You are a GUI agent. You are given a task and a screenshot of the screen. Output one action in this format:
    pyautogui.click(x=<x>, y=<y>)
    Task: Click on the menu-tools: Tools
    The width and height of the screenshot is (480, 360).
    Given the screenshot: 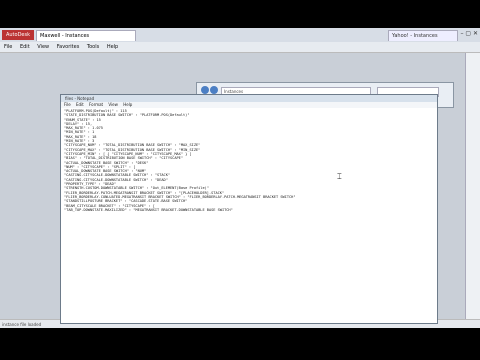 What is the action you would take?
    pyautogui.click(x=93, y=47)
    